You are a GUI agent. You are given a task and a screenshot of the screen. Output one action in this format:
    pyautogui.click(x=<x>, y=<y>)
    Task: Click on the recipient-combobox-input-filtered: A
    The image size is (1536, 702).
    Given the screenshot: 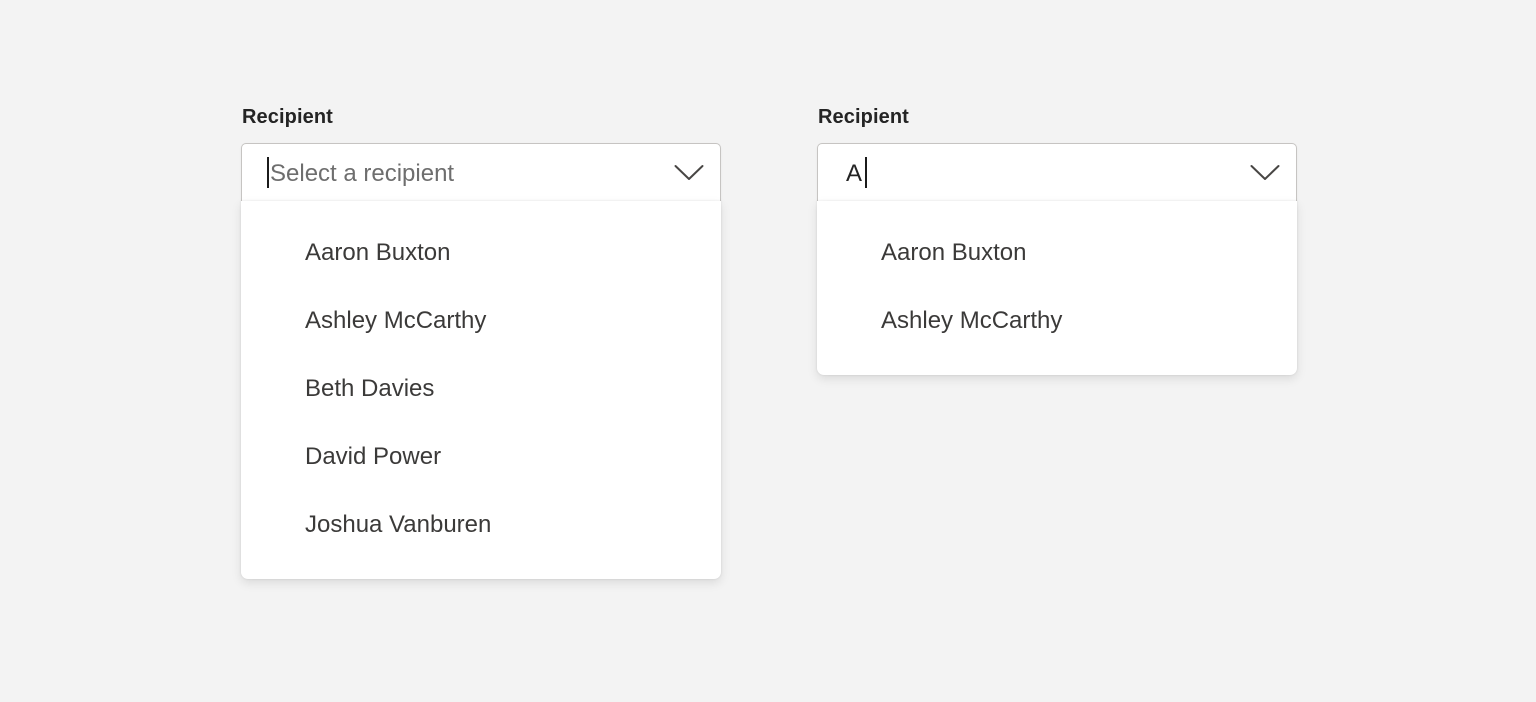 What is the action you would take?
    pyautogui.click(x=1057, y=173)
    